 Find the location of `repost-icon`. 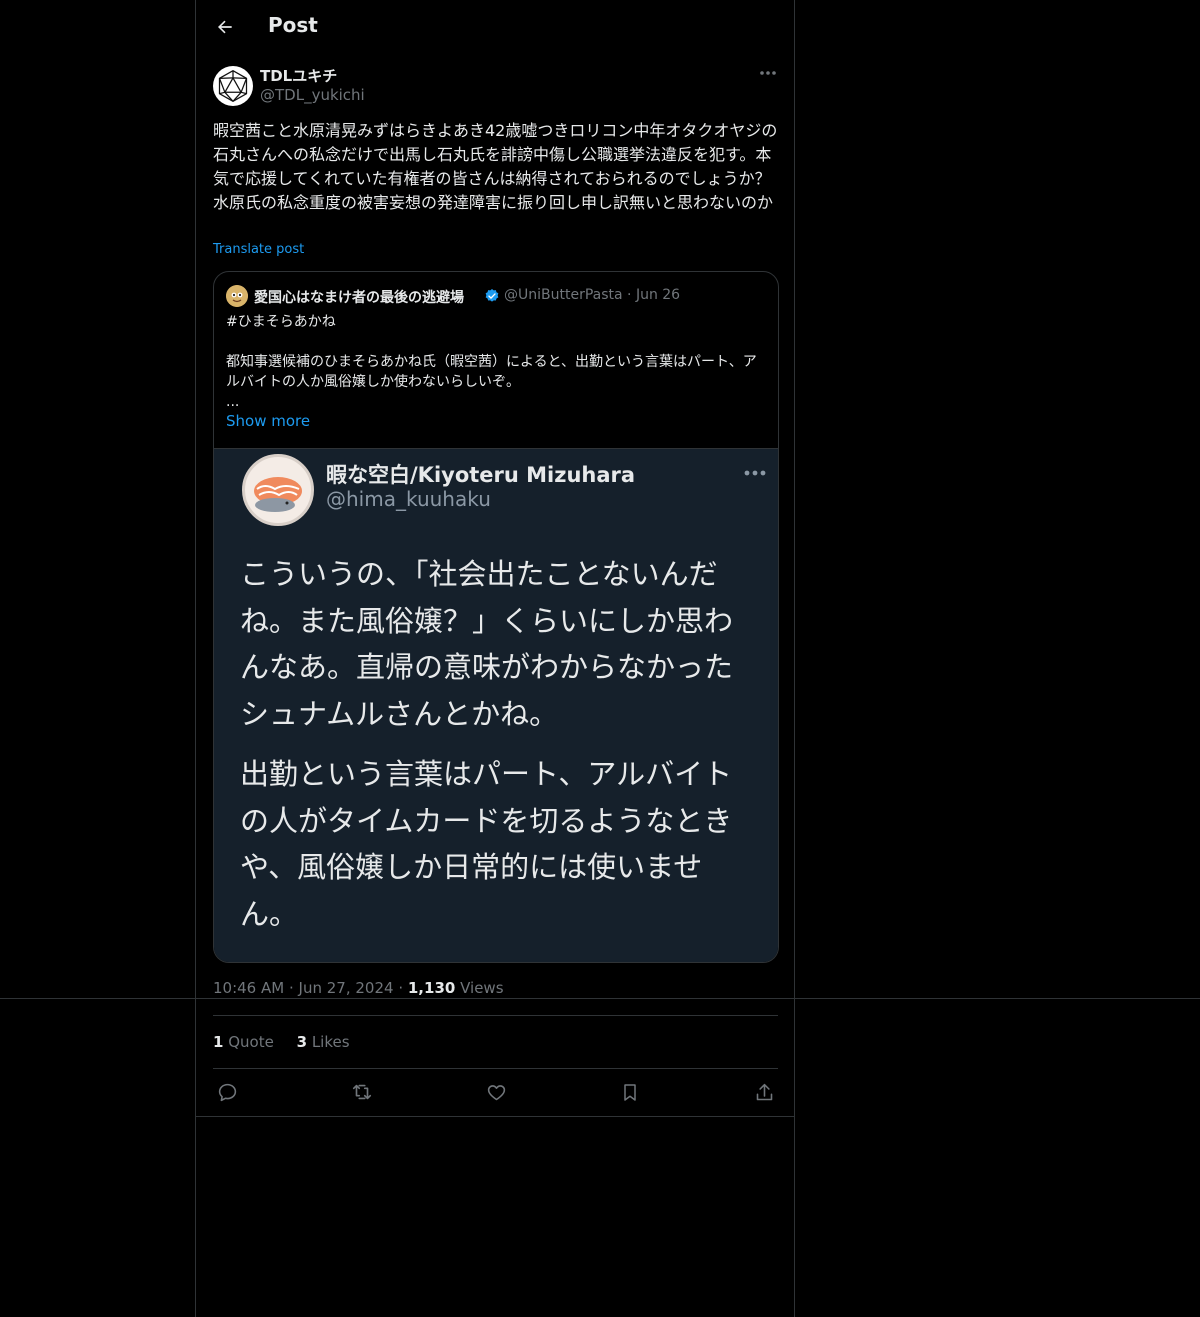

repost-icon is located at coordinates (362, 1092).